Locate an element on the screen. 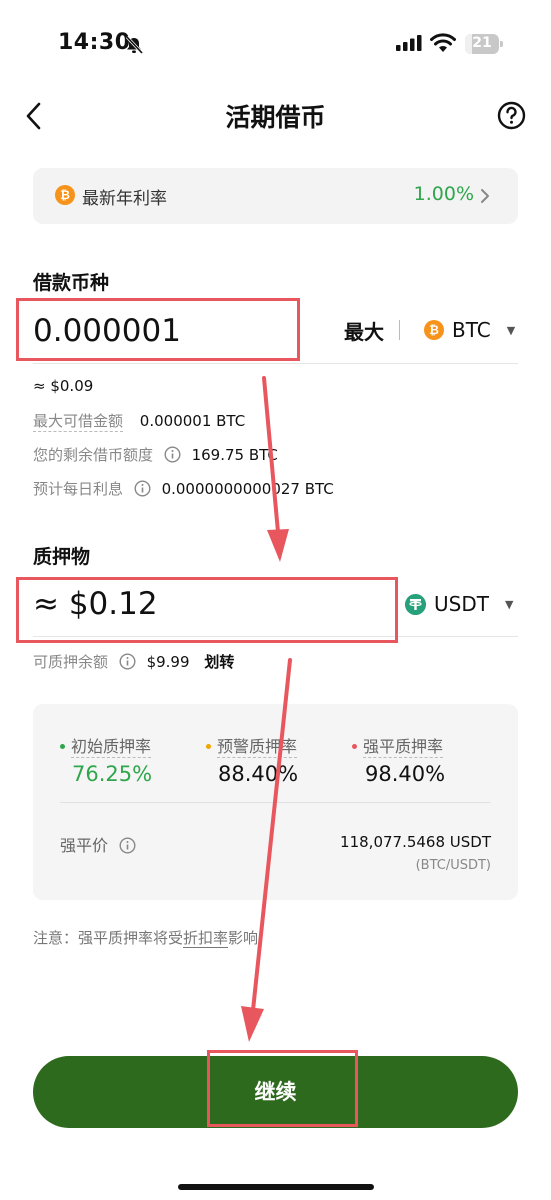 Image resolution: width=551 pixels, height=1200 pixels. battery-level: 21 is located at coordinates (482, 43).